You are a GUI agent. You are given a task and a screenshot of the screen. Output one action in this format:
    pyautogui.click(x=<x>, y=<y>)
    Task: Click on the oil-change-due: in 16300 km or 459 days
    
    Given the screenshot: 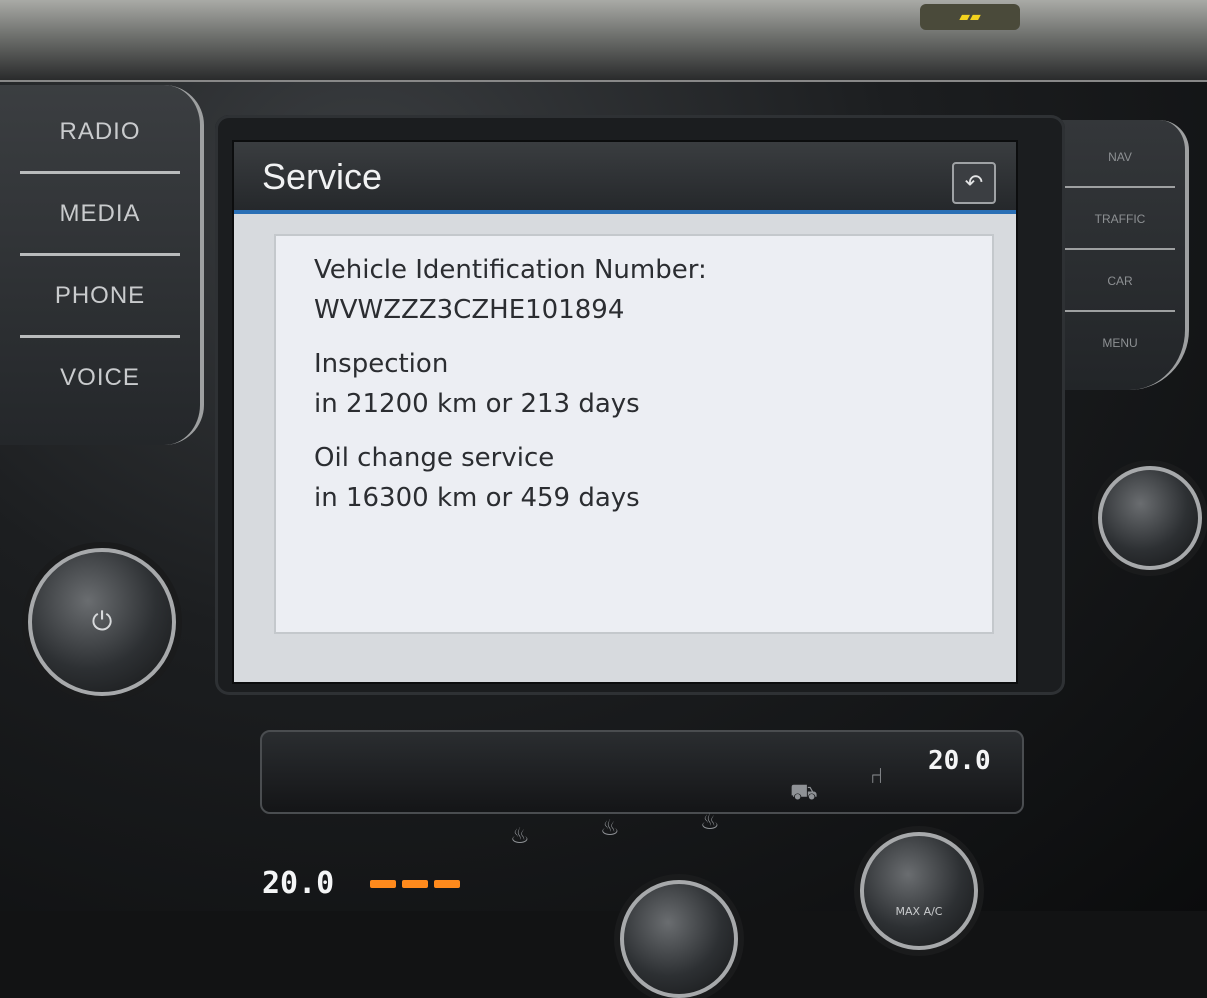 What is the action you would take?
    pyautogui.click(x=477, y=498)
    